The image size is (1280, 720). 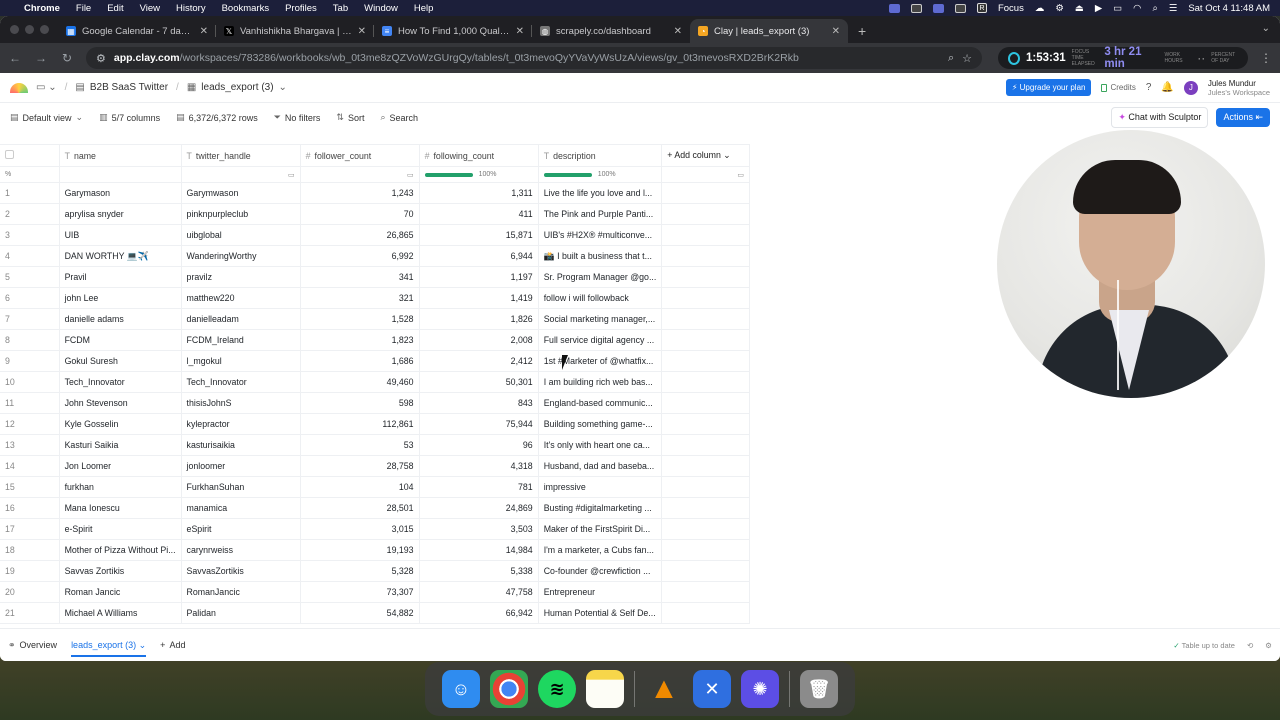 I want to click on cell-twitter-handle: manamica, so click(x=241, y=508).